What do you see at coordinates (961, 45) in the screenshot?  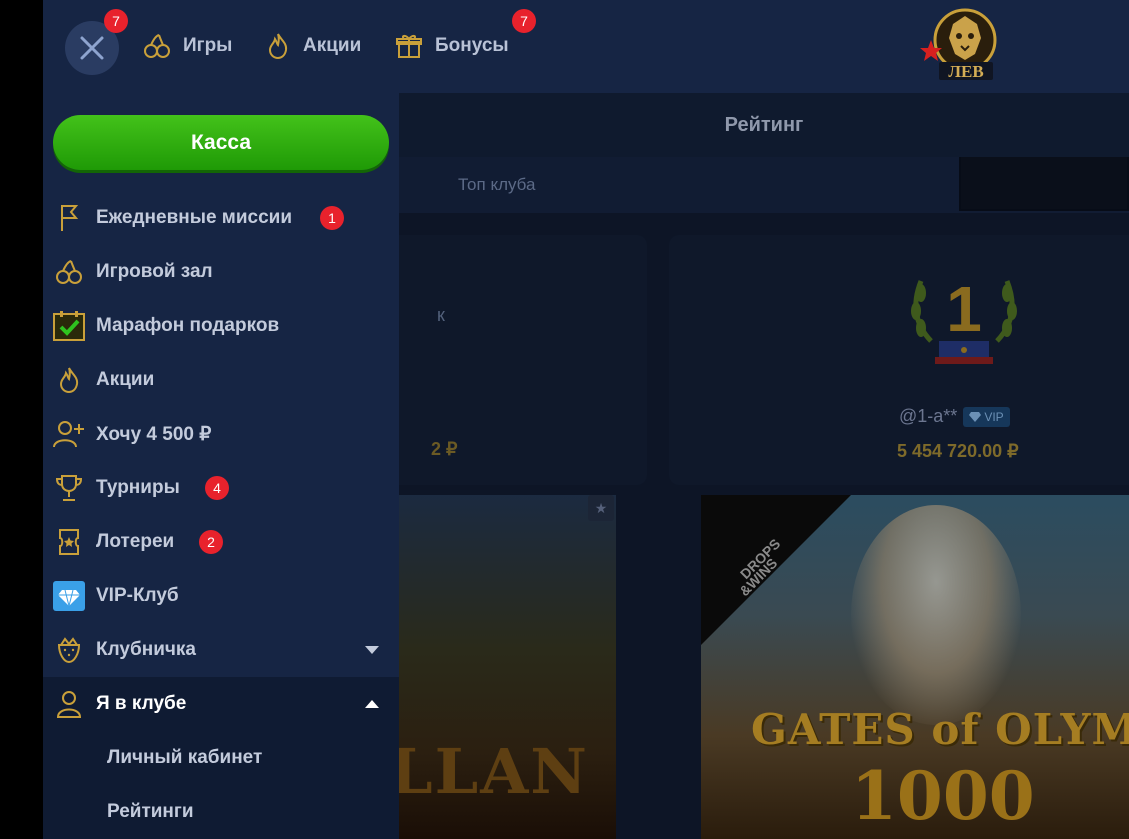 I see `lion-logo: ЛЕВ` at bounding box center [961, 45].